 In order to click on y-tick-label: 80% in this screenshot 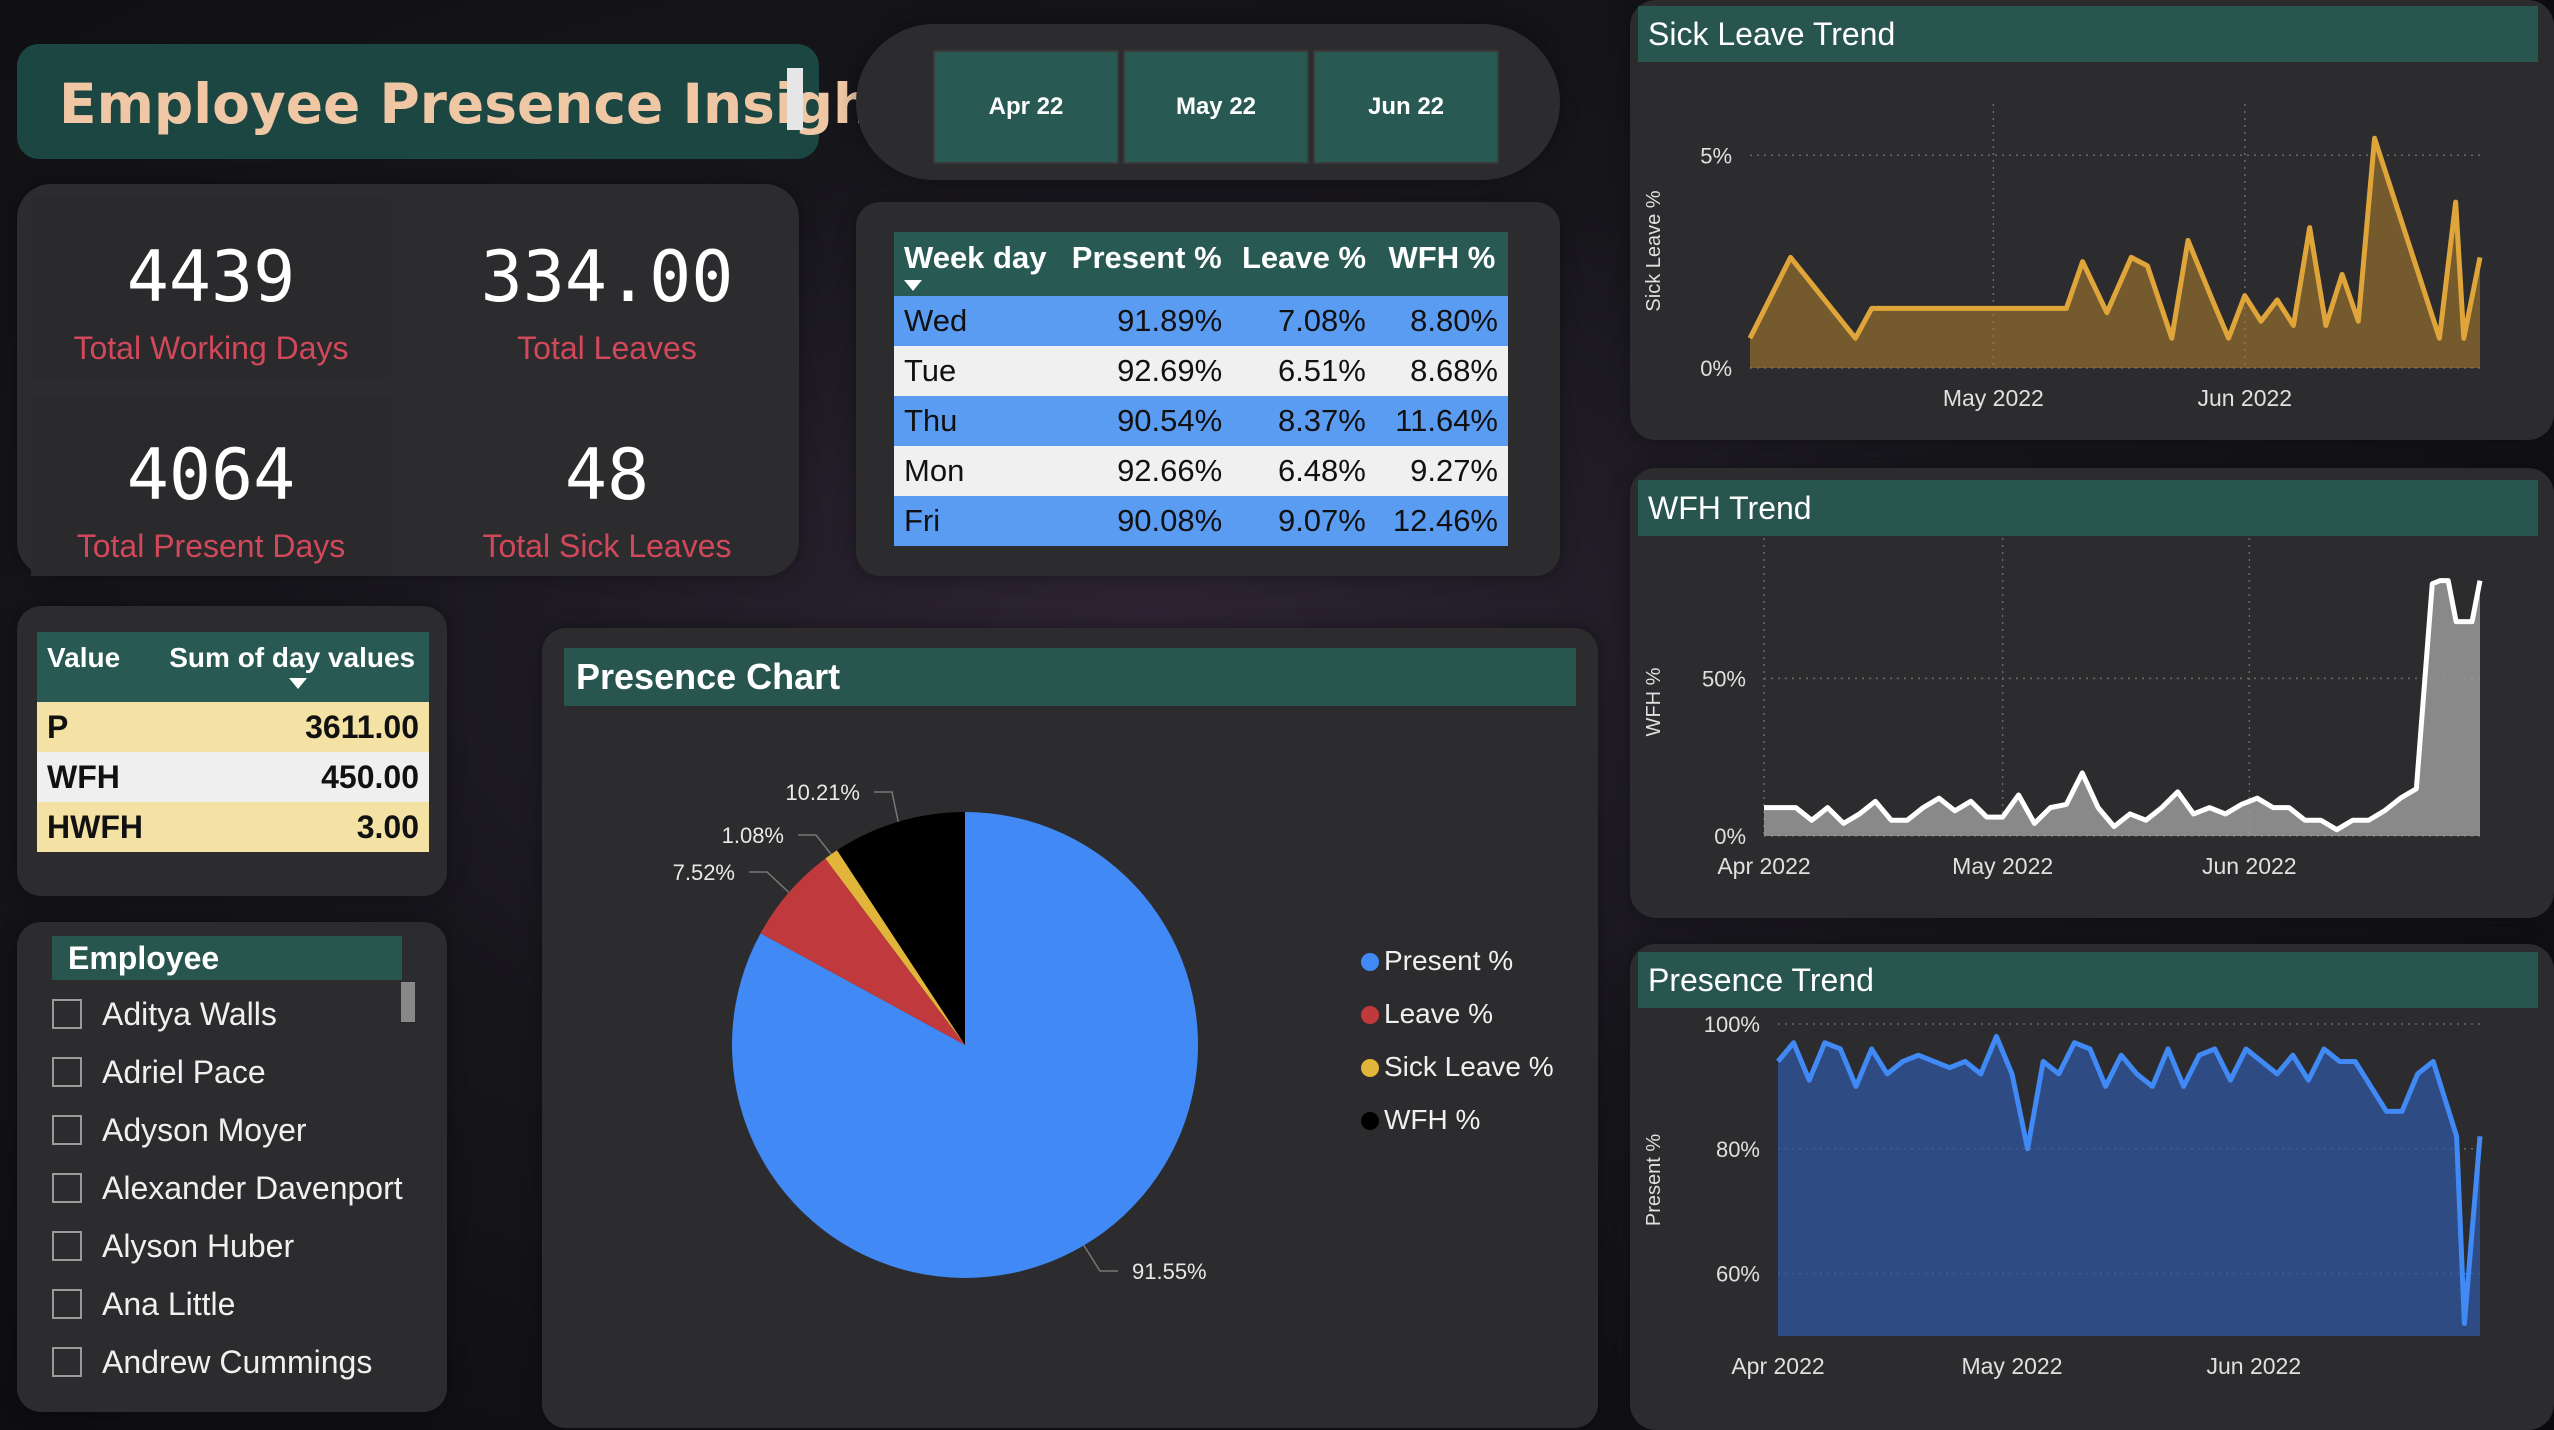, I will do `click(1738, 1149)`.